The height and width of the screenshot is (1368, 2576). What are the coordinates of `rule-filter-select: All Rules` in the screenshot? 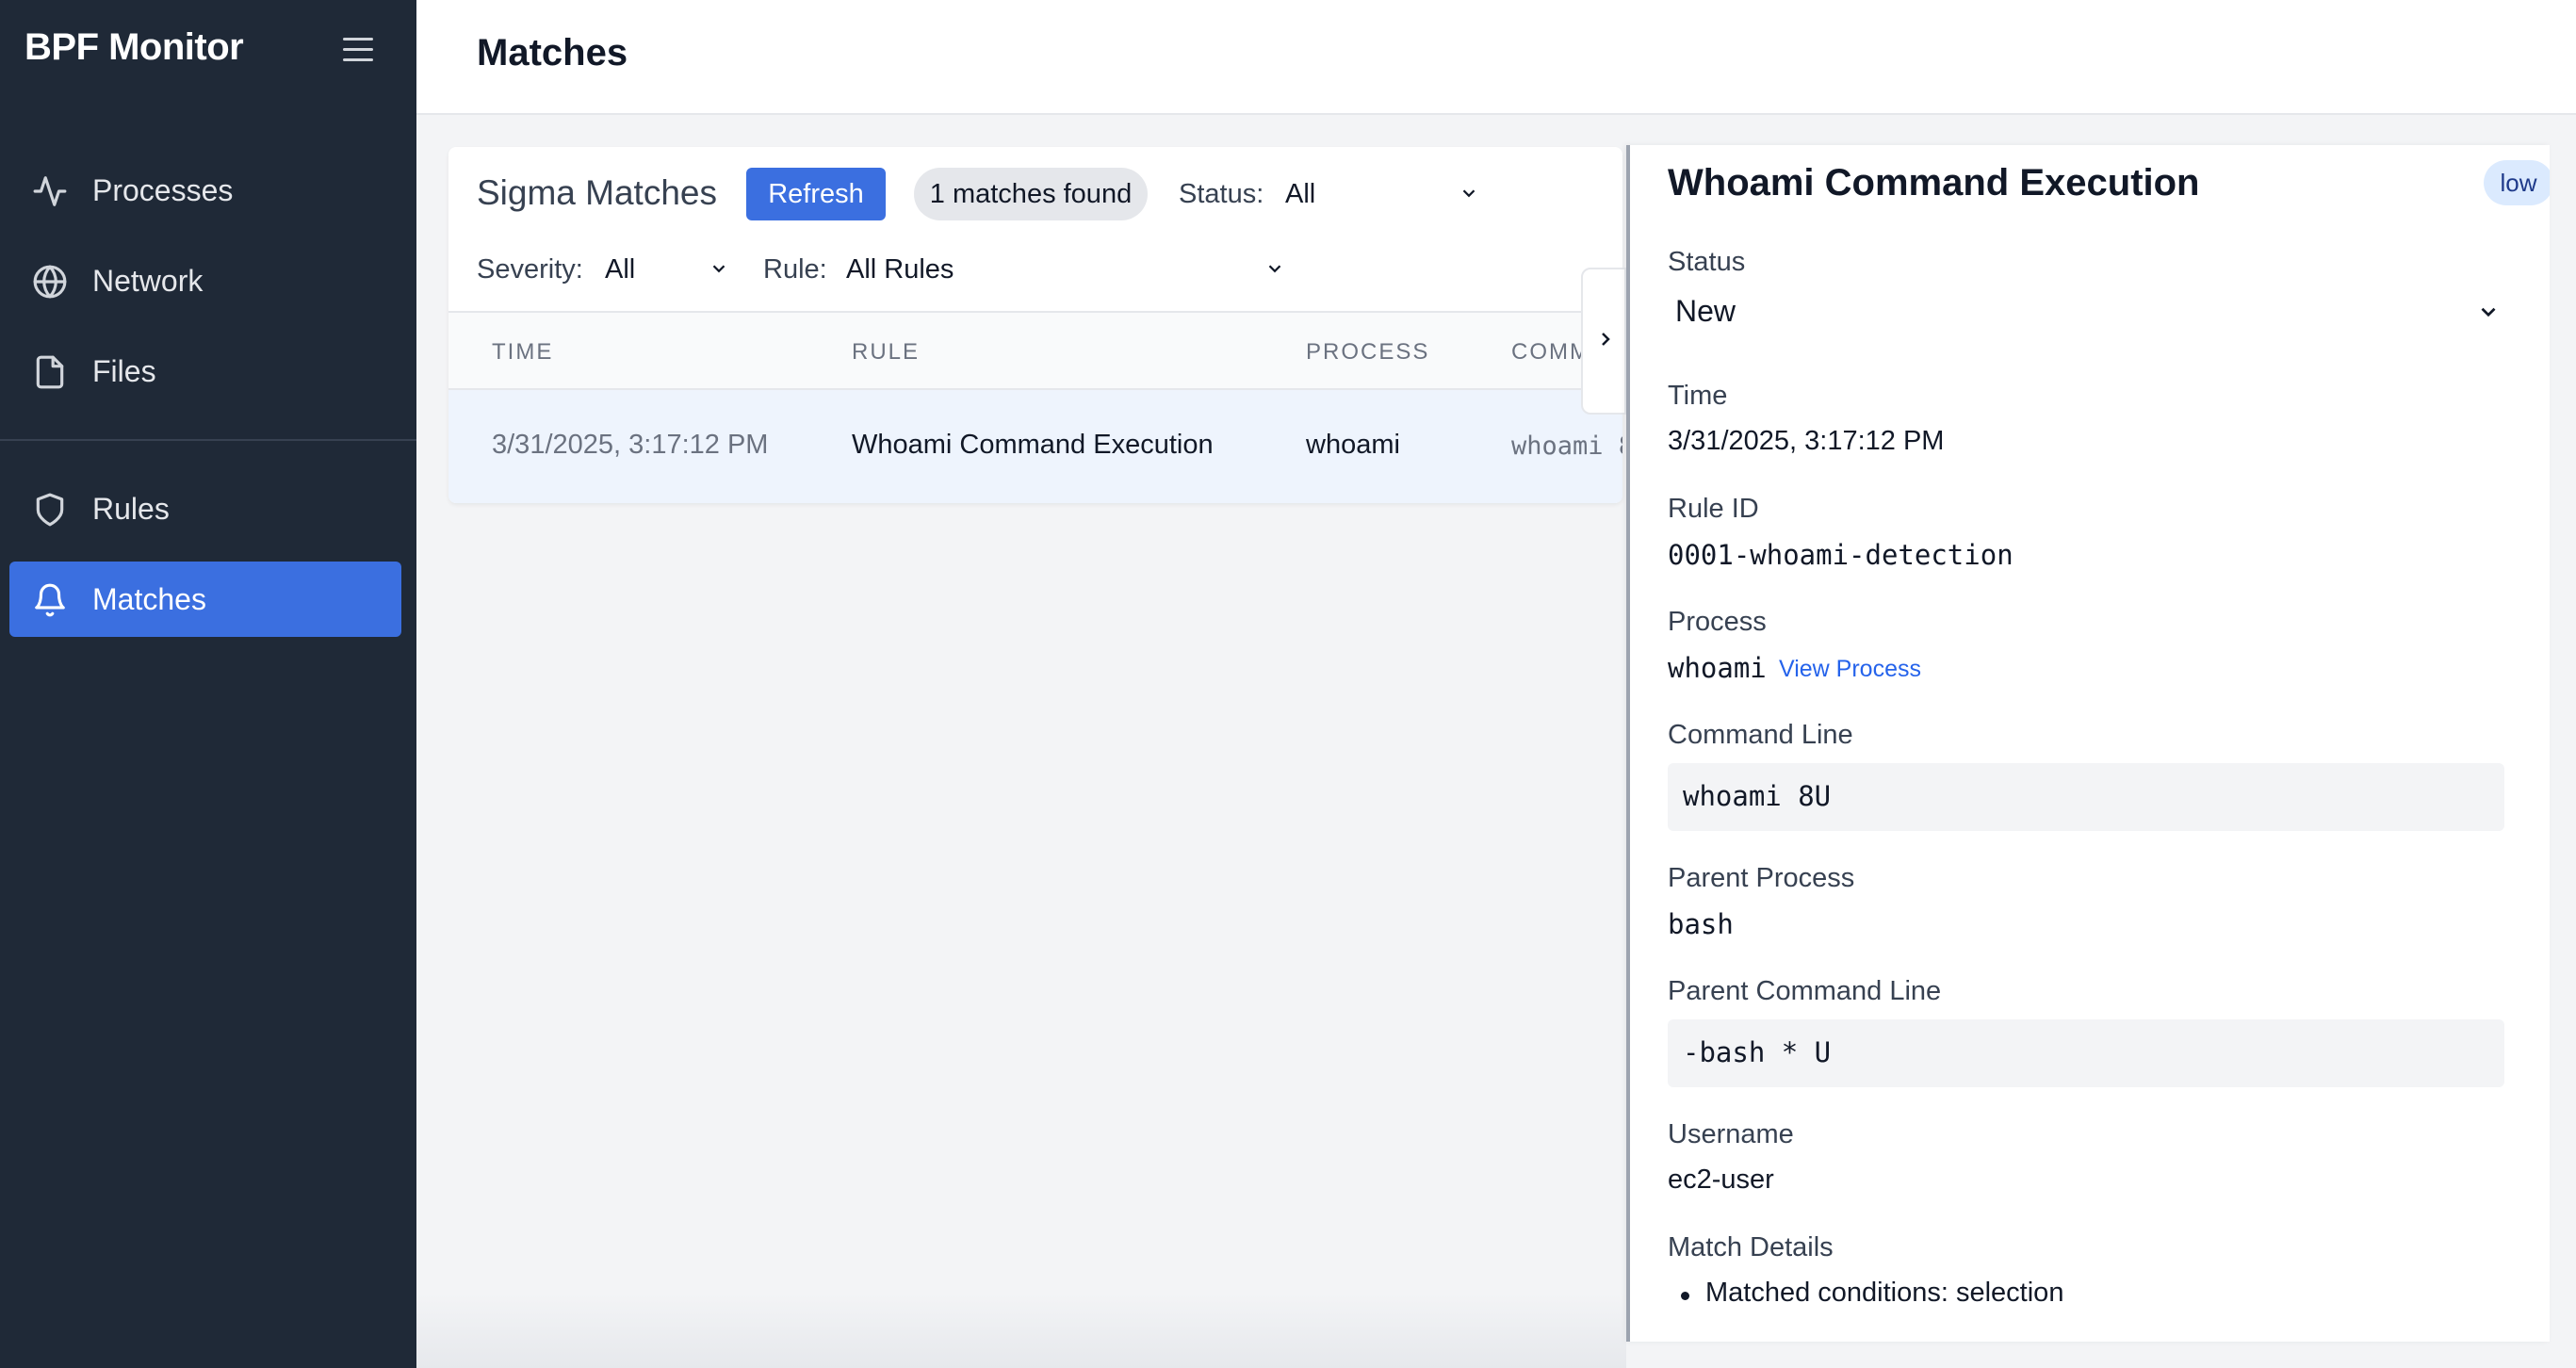 It's located at (1065, 269).